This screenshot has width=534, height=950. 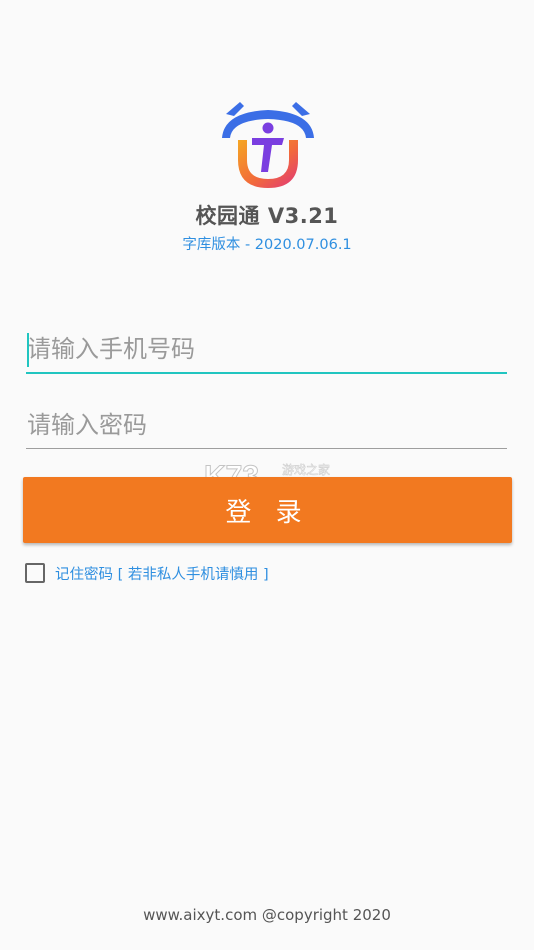 What do you see at coordinates (267, 216) in the screenshot?
I see `app-title: 校园通 V3.21` at bounding box center [267, 216].